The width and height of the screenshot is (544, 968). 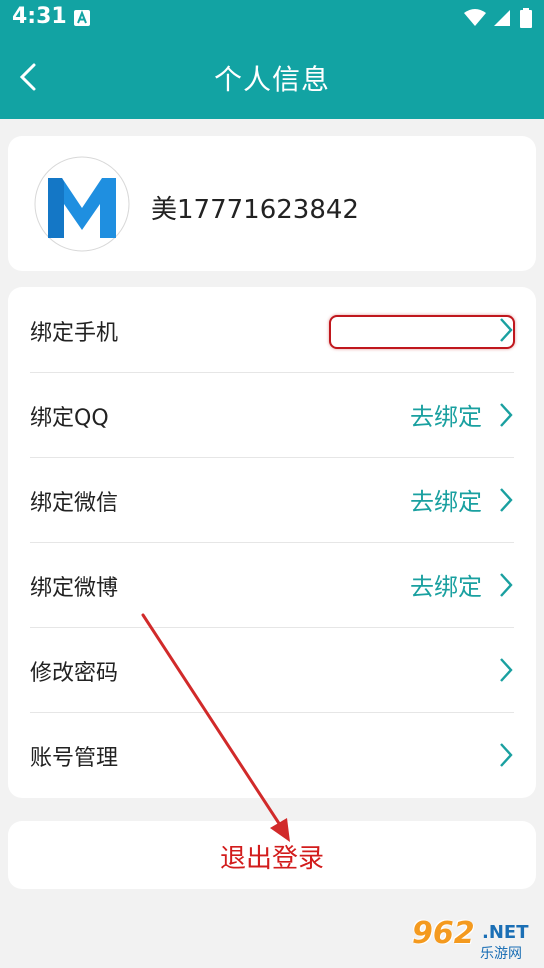 I want to click on accessibility-a-icon, so click(x=82, y=18).